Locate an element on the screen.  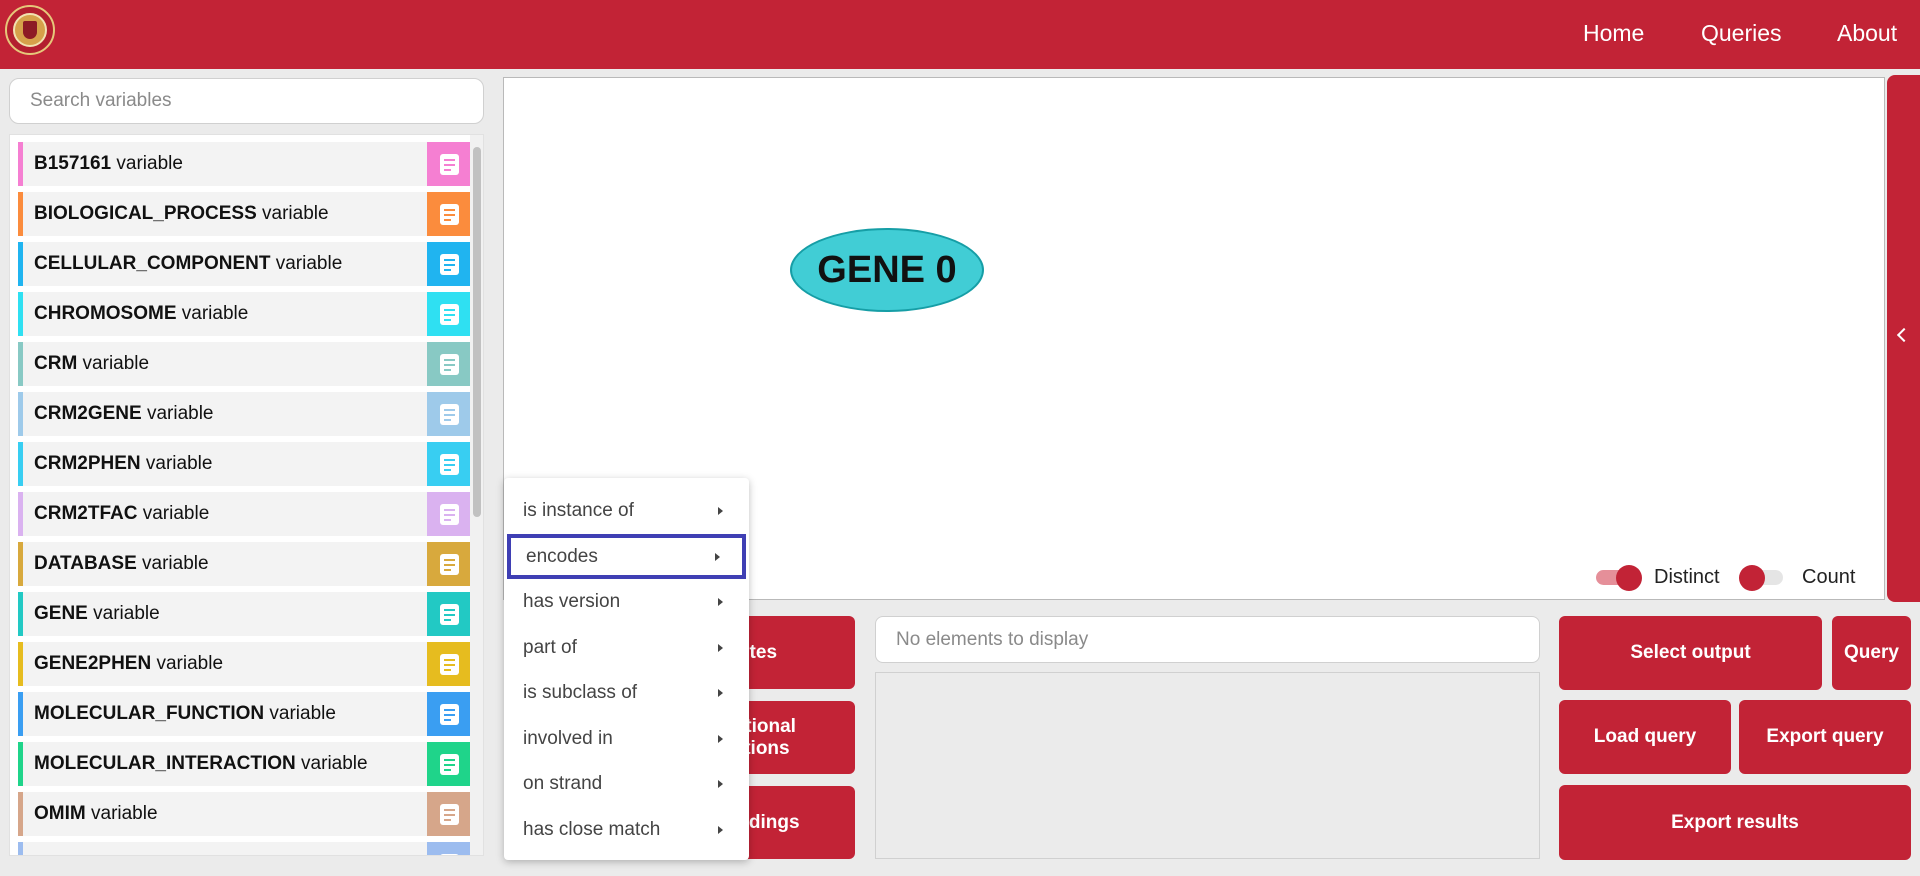
query-button: Query is located at coordinates (1871, 653).